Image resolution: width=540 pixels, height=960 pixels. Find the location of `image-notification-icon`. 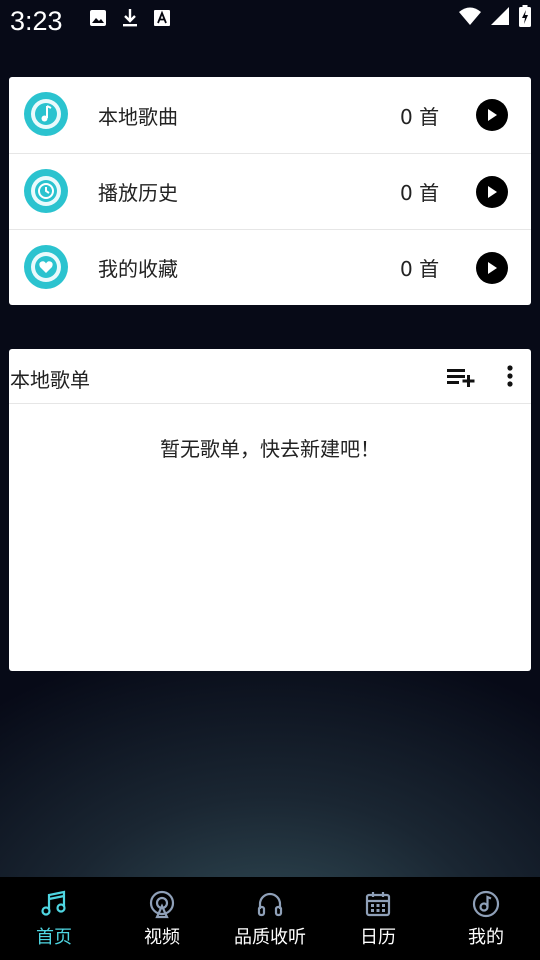

image-notification-icon is located at coordinates (98, 18).